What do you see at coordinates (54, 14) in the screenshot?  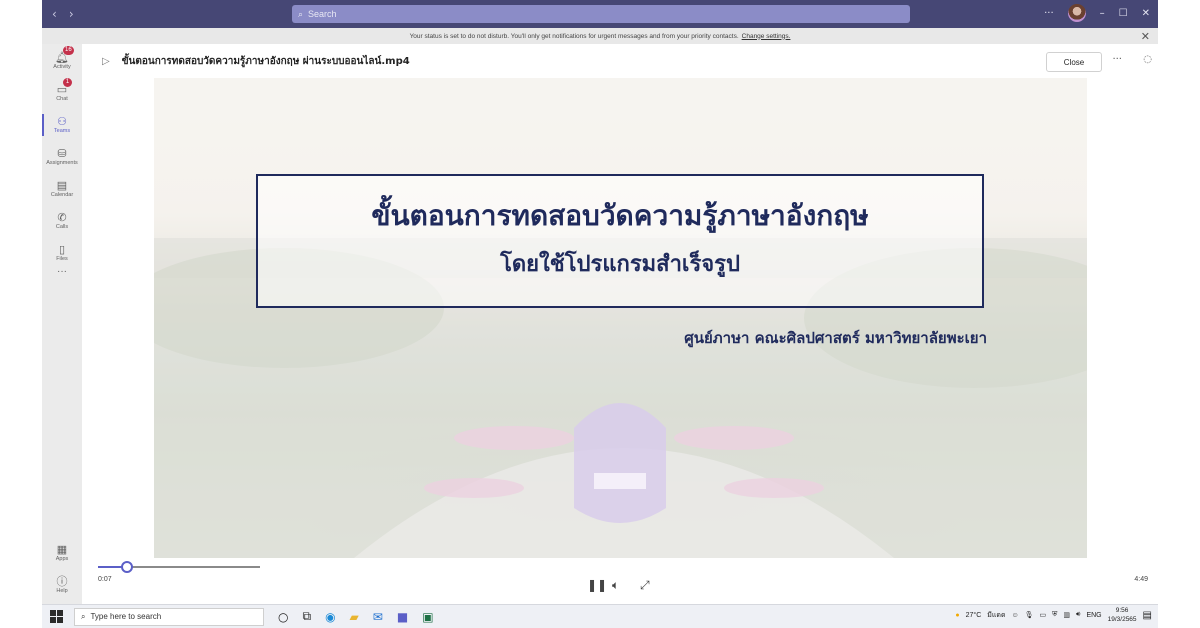 I see `back-arrow-icon: ‹` at bounding box center [54, 14].